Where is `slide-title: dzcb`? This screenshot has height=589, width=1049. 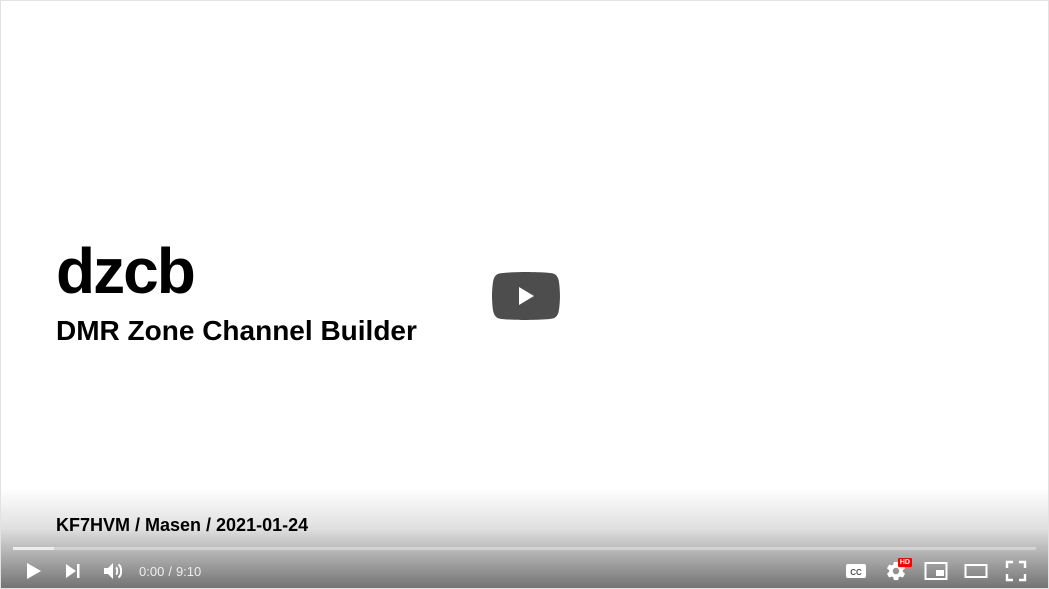
slide-title: dzcb is located at coordinates (126, 271).